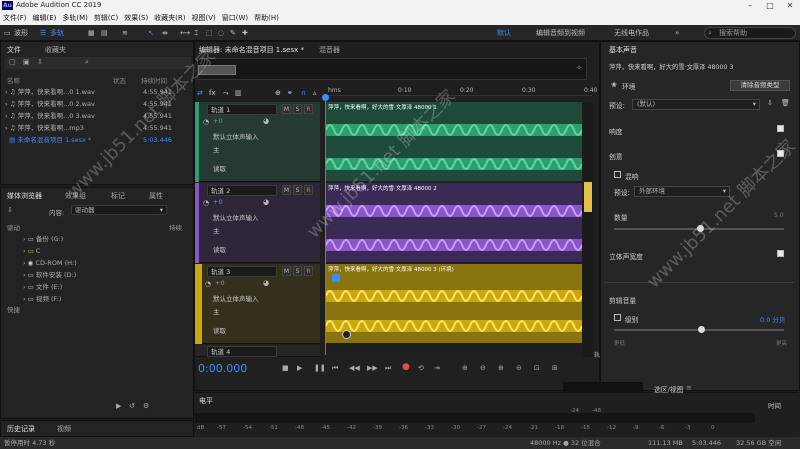 The width and height of the screenshot is (800, 449). What do you see at coordinates (297, 271) in the screenshot?
I see `solo-button: S` at bounding box center [297, 271].